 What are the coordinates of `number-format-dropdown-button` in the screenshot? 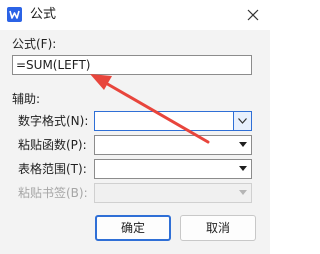 It's located at (242, 121).